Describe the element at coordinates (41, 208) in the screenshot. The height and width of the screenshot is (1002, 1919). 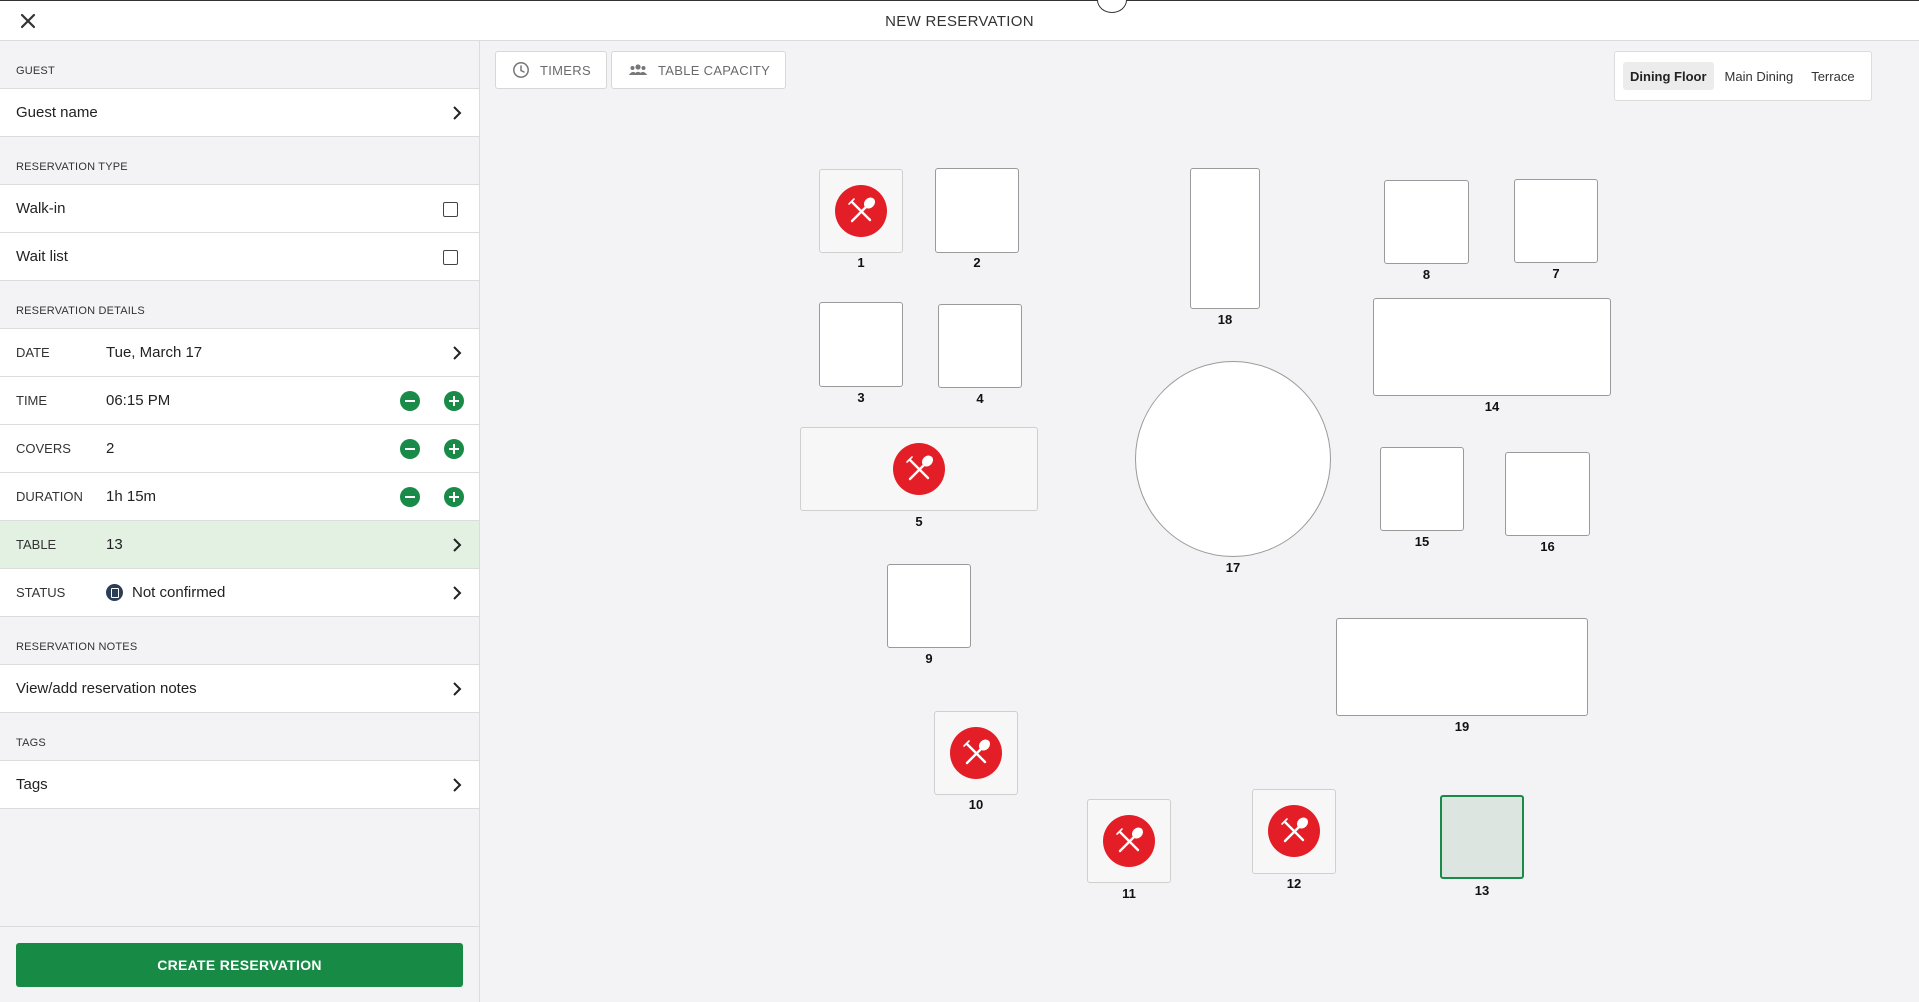
I see `walk-in-label: Walk-in` at that location.